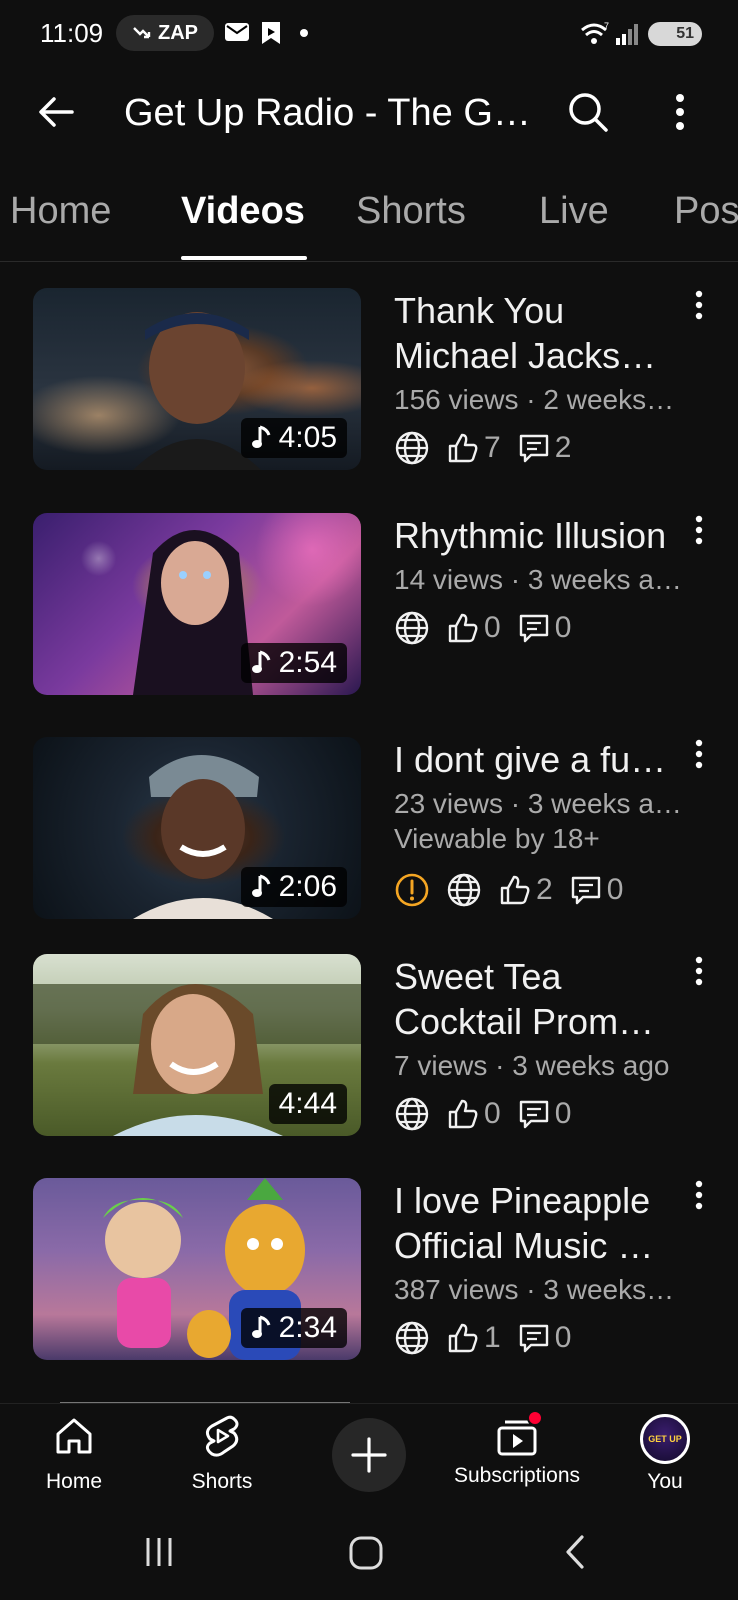  What do you see at coordinates (72, 33) in the screenshot?
I see `status-time: 11:09` at bounding box center [72, 33].